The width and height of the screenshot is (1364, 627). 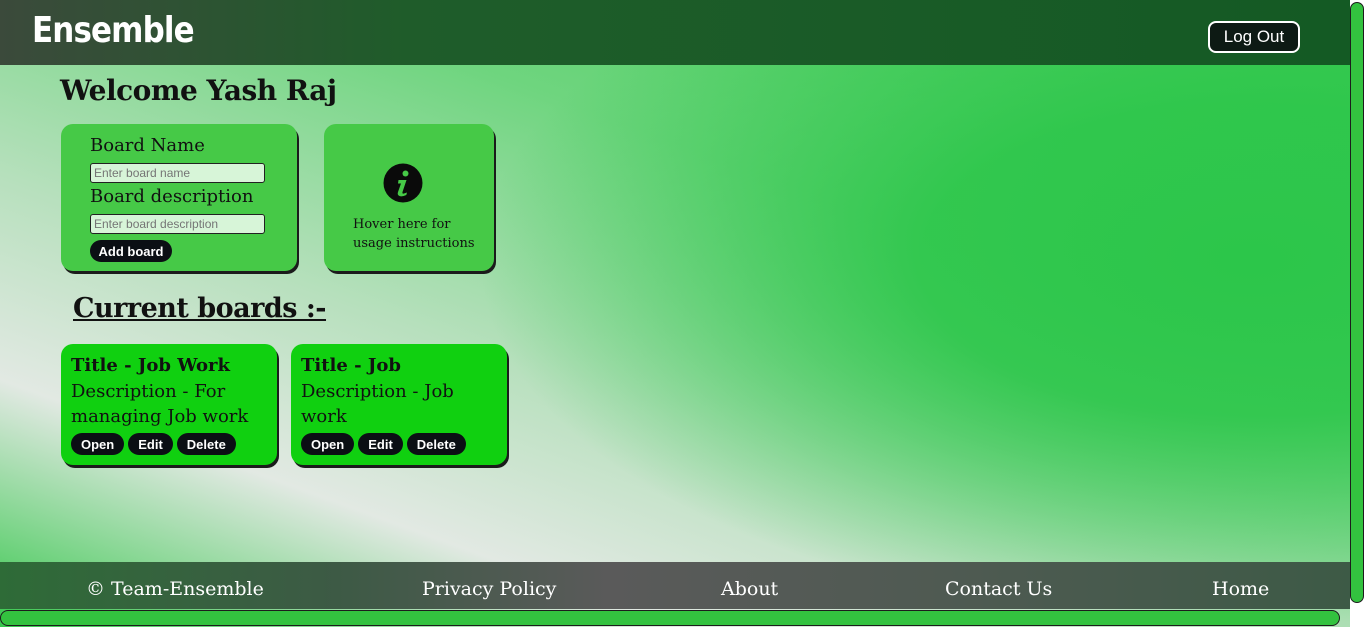 What do you see at coordinates (998, 589) in the screenshot?
I see `footer-link-contact: Contact Us` at bounding box center [998, 589].